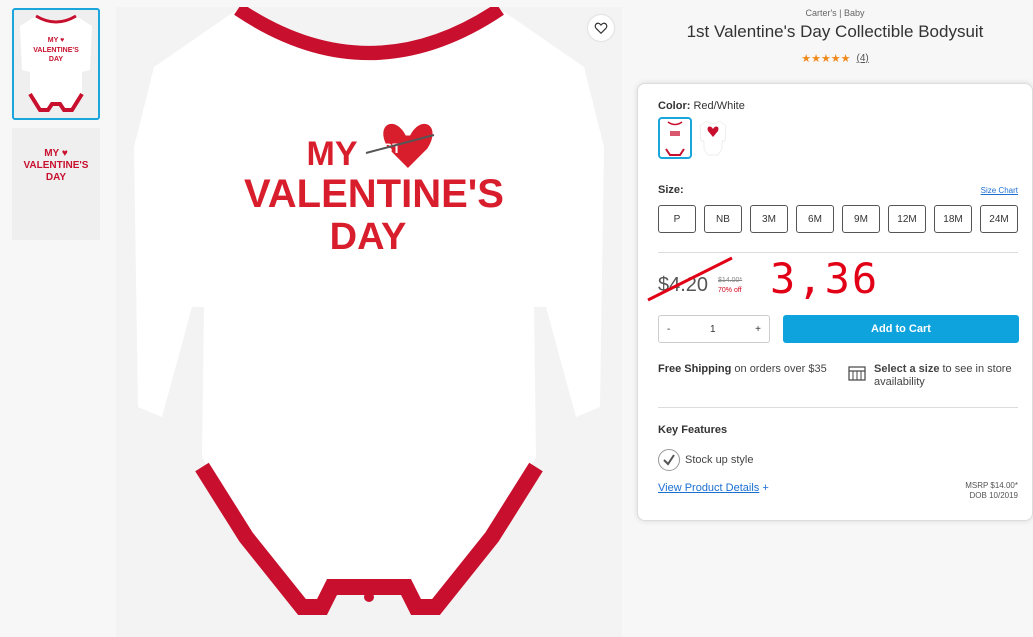 Image resolution: width=1033 pixels, height=637 pixels. What do you see at coordinates (907, 219) in the screenshot?
I see `size-option-12m: 12M` at bounding box center [907, 219].